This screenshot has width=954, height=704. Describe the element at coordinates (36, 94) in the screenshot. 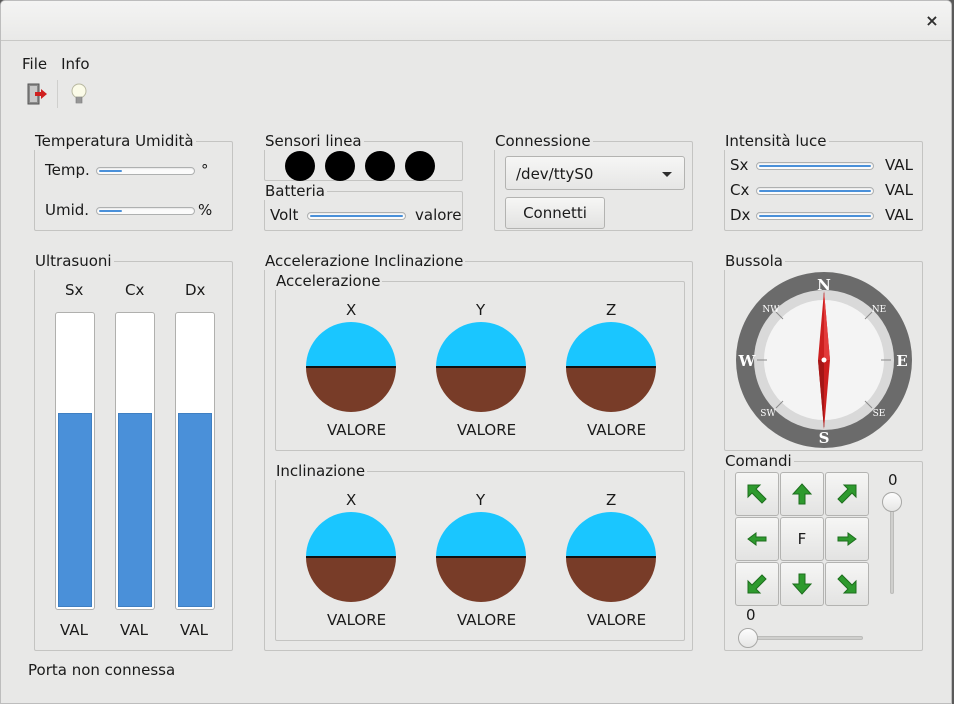

I see `exit-button` at that location.